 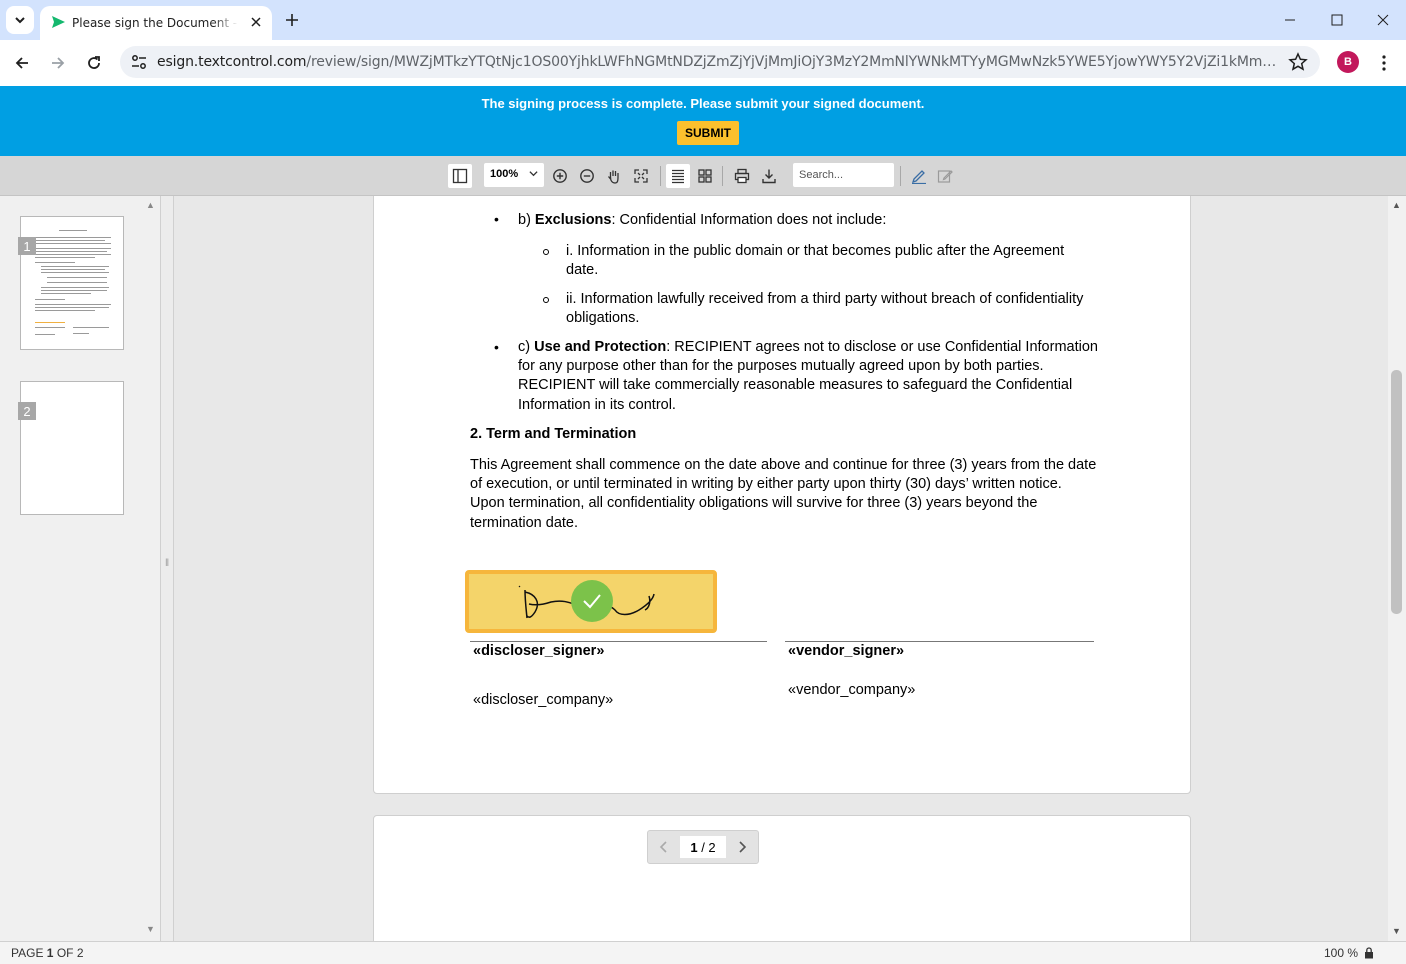 I want to click on maximize-button, so click(x=1337, y=20).